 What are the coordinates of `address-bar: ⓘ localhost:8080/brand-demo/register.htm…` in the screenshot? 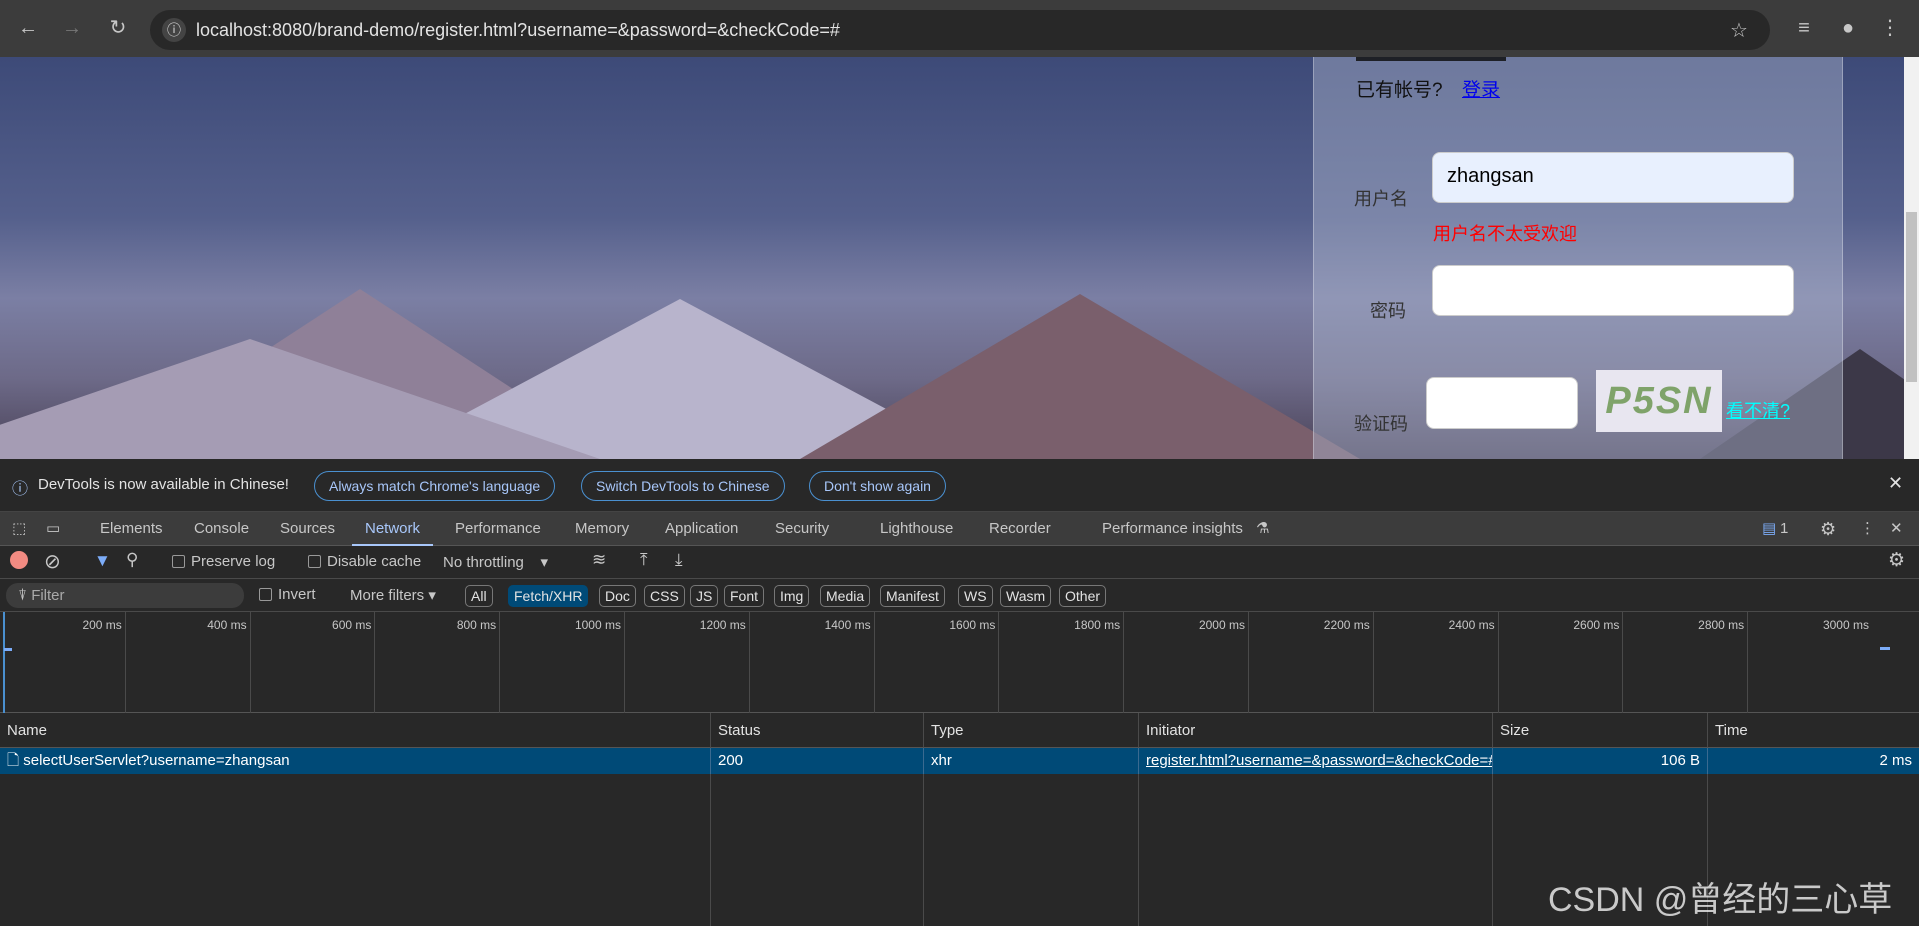 It's located at (960, 30).